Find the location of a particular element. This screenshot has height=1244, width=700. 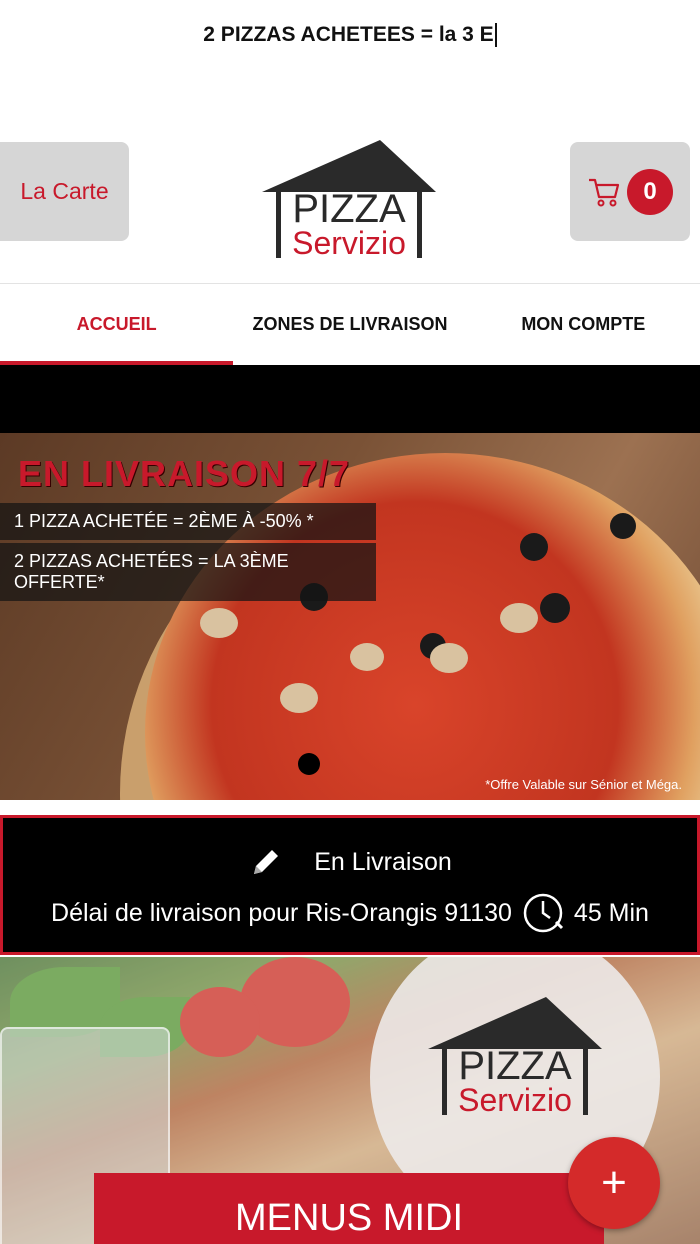

main-nav: ACCUEIL ZONES DE LIVRAISON MON COMPTE is located at coordinates (350, 324).